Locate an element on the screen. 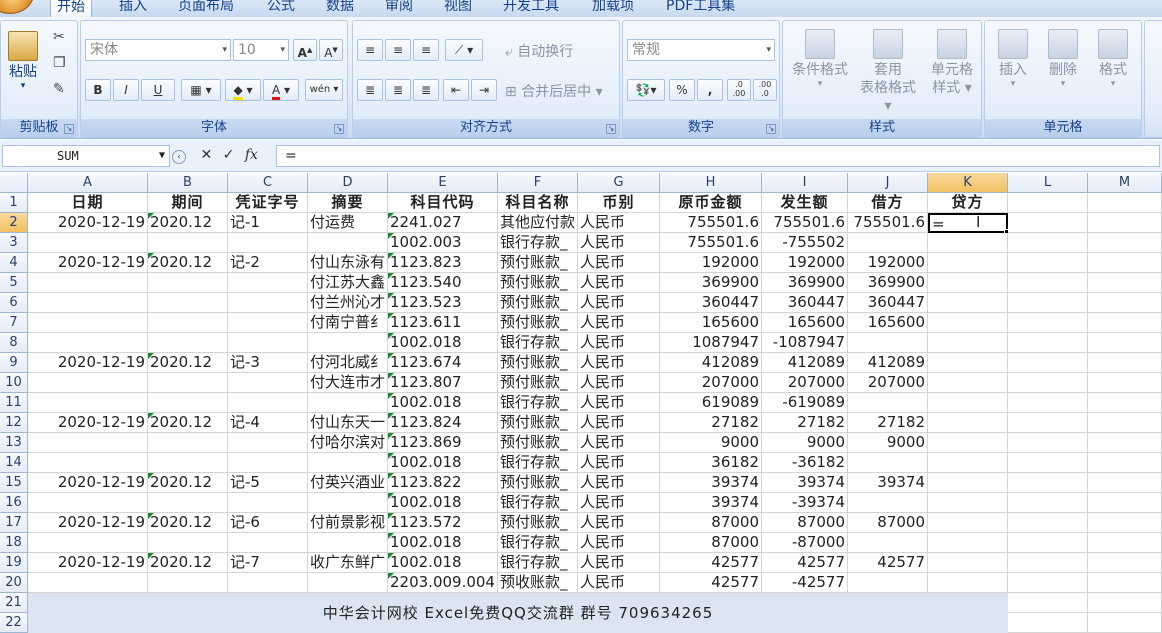 The height and width of the screenshot is (633, 1162). number-format-combo: 常规 ▾ is located at coordinates (701, 50).